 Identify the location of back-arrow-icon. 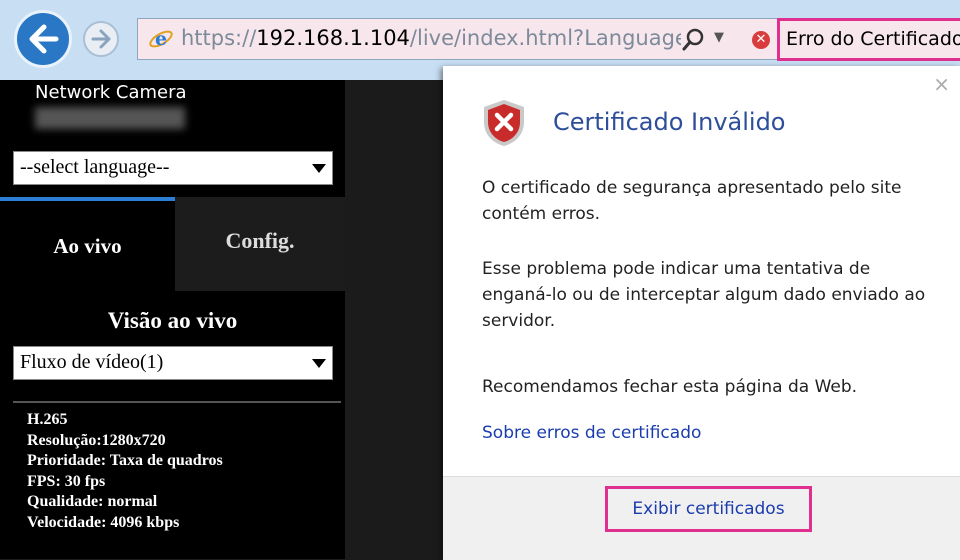
(44, 39).